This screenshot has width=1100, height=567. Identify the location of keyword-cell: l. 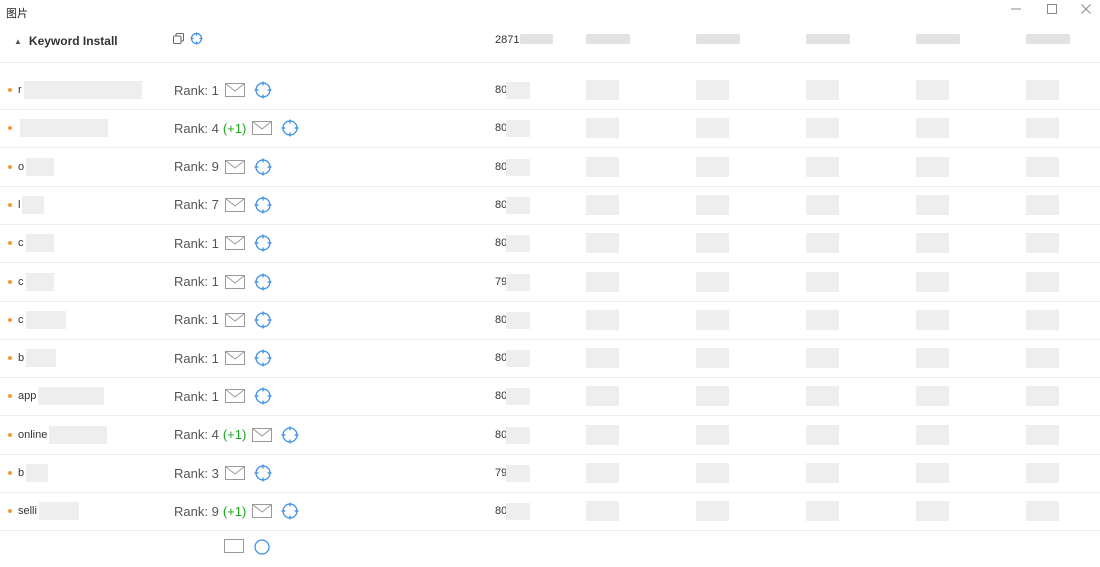
(26, 205).